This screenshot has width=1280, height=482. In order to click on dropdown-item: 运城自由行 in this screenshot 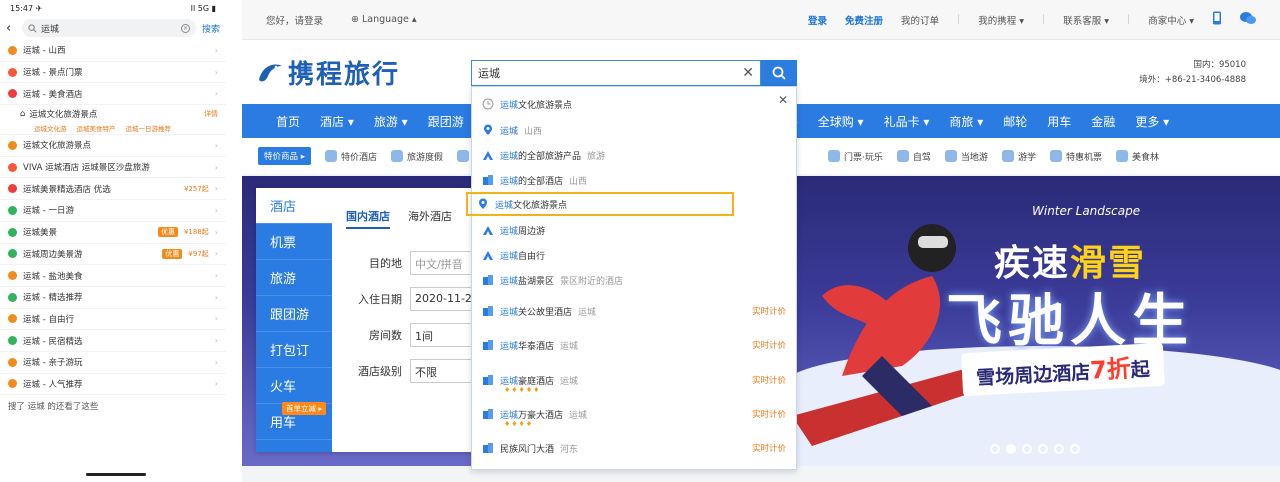, I will do `click(634, 255)`.